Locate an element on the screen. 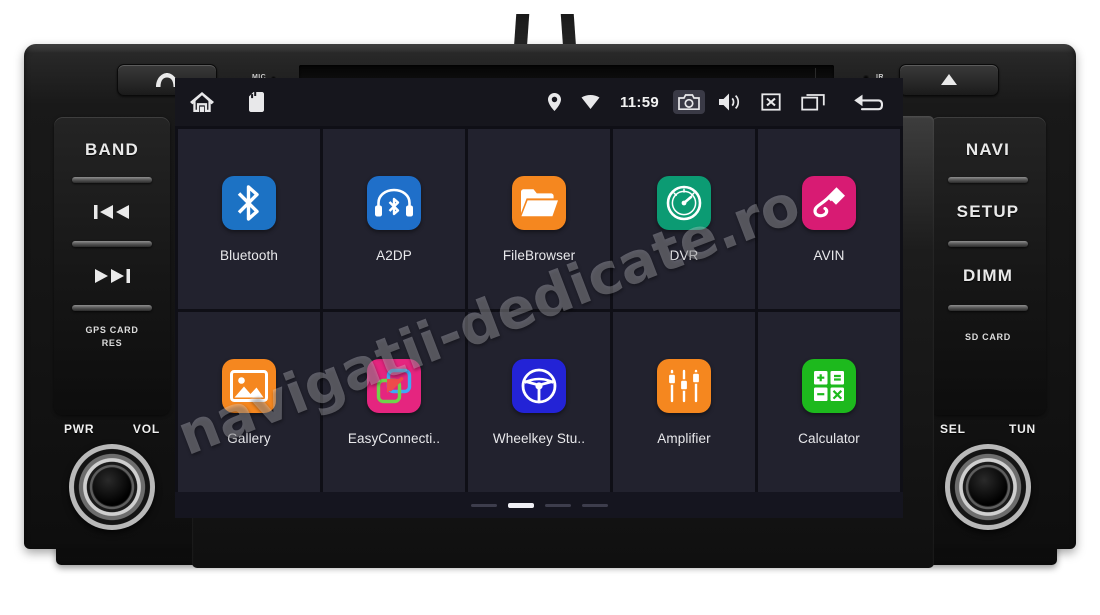  wifi-icon is located at coordinates (590, 102).